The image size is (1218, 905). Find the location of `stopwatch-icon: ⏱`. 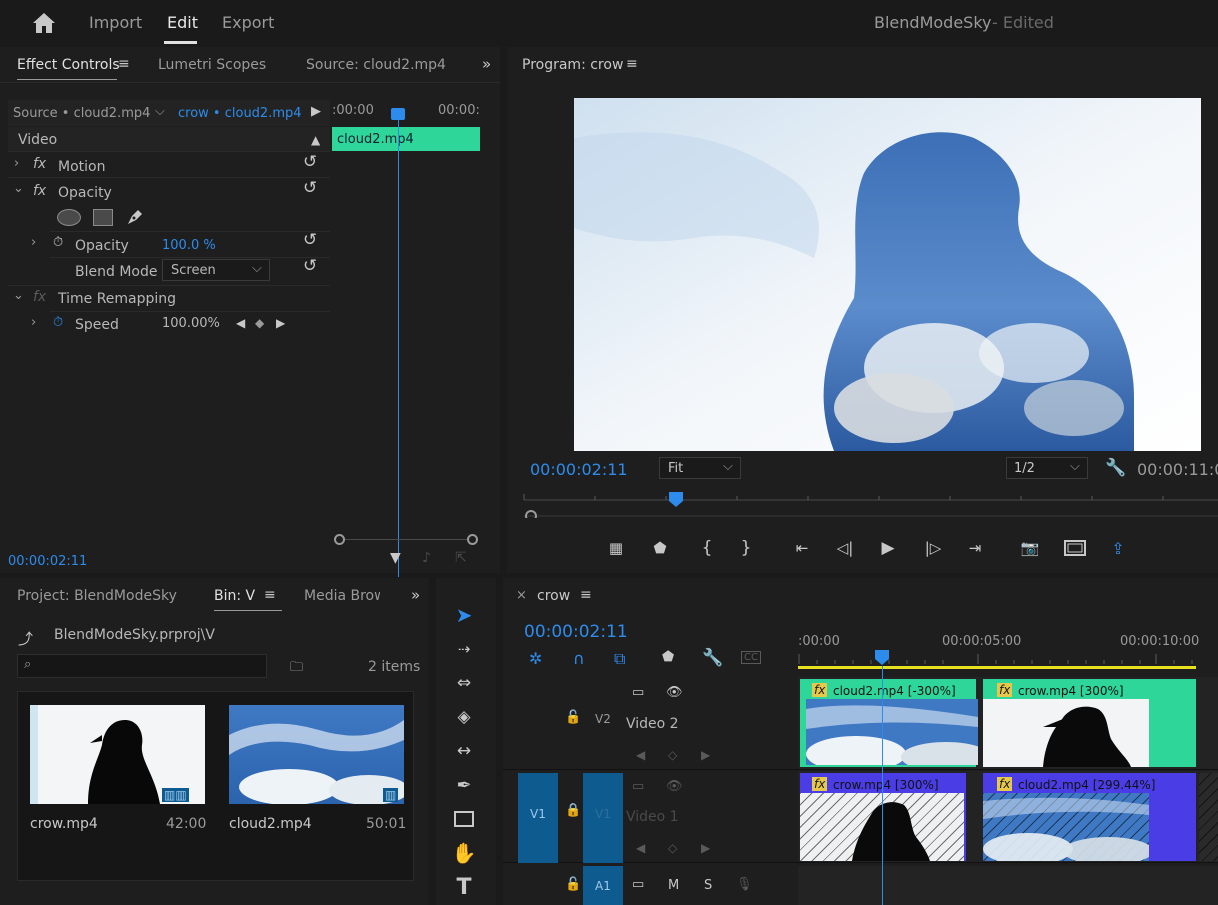

stopwatch-icon: ⏱ is located at coordinates (58, 242).